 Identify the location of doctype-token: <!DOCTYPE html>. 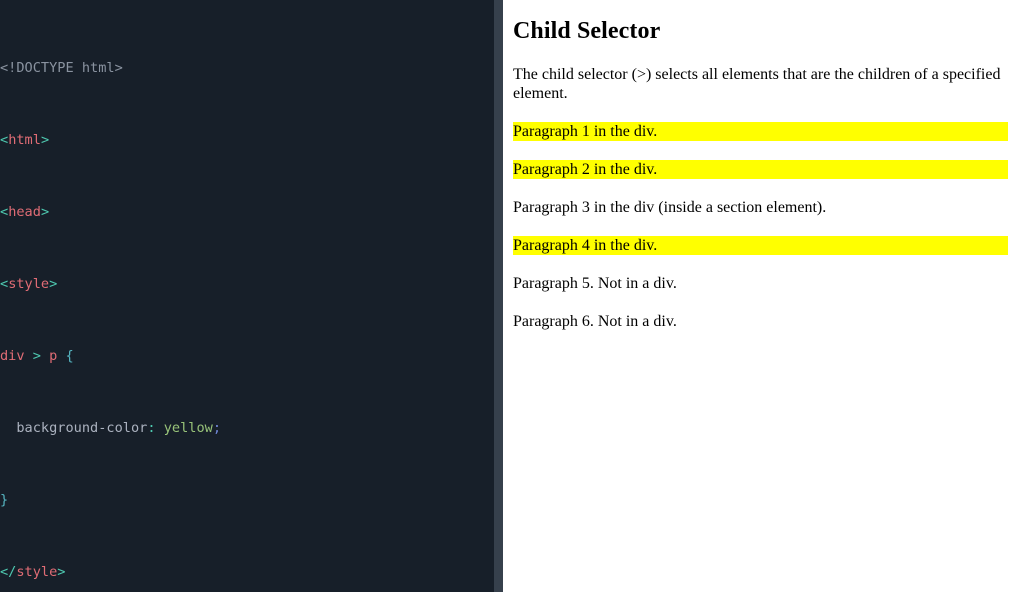
(61, 68).